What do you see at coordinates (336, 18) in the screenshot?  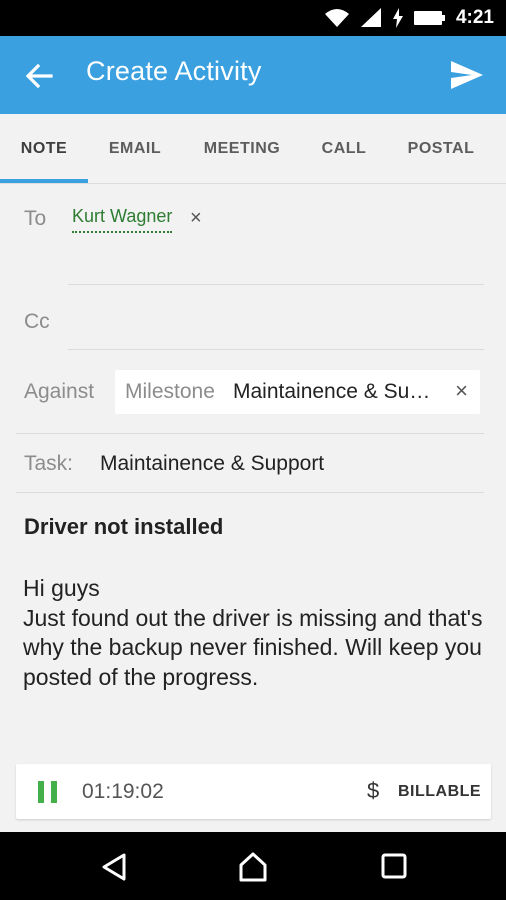 I see `wifi-icon` at bounding box center [336, 18].